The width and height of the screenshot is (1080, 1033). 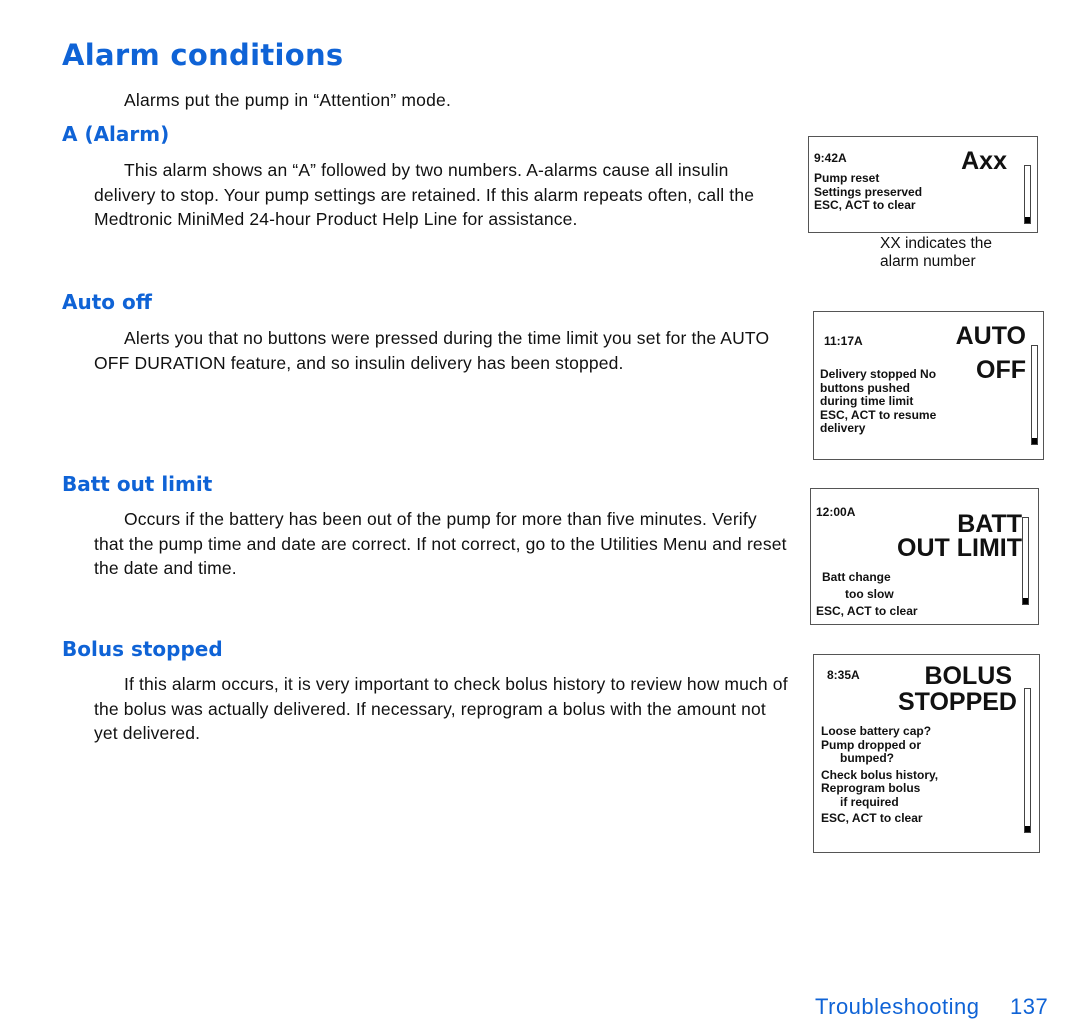 What do you see at coordinates (137, 484) in the screenshot?
I see `section-heading-batt-out-limit: Batt out limit` at bounding box center [137, 484].